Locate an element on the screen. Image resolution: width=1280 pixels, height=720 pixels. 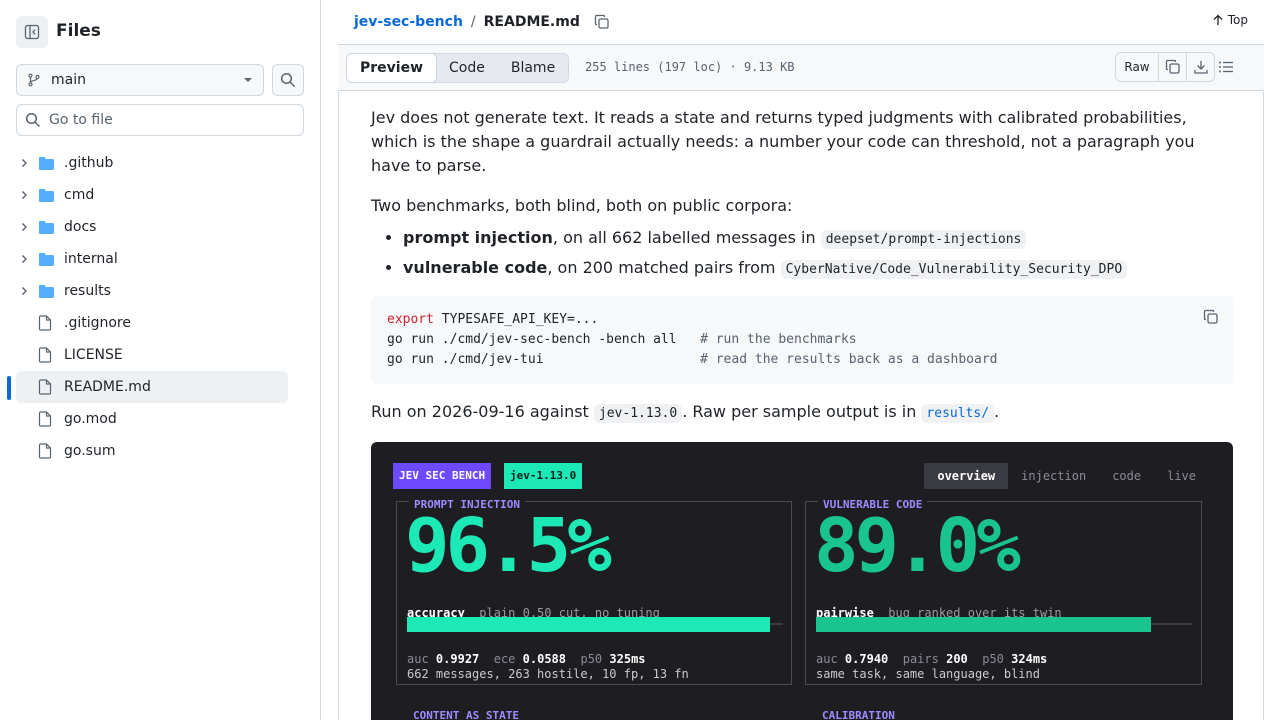
tab-code: Code is located at coordinates (467, 68).